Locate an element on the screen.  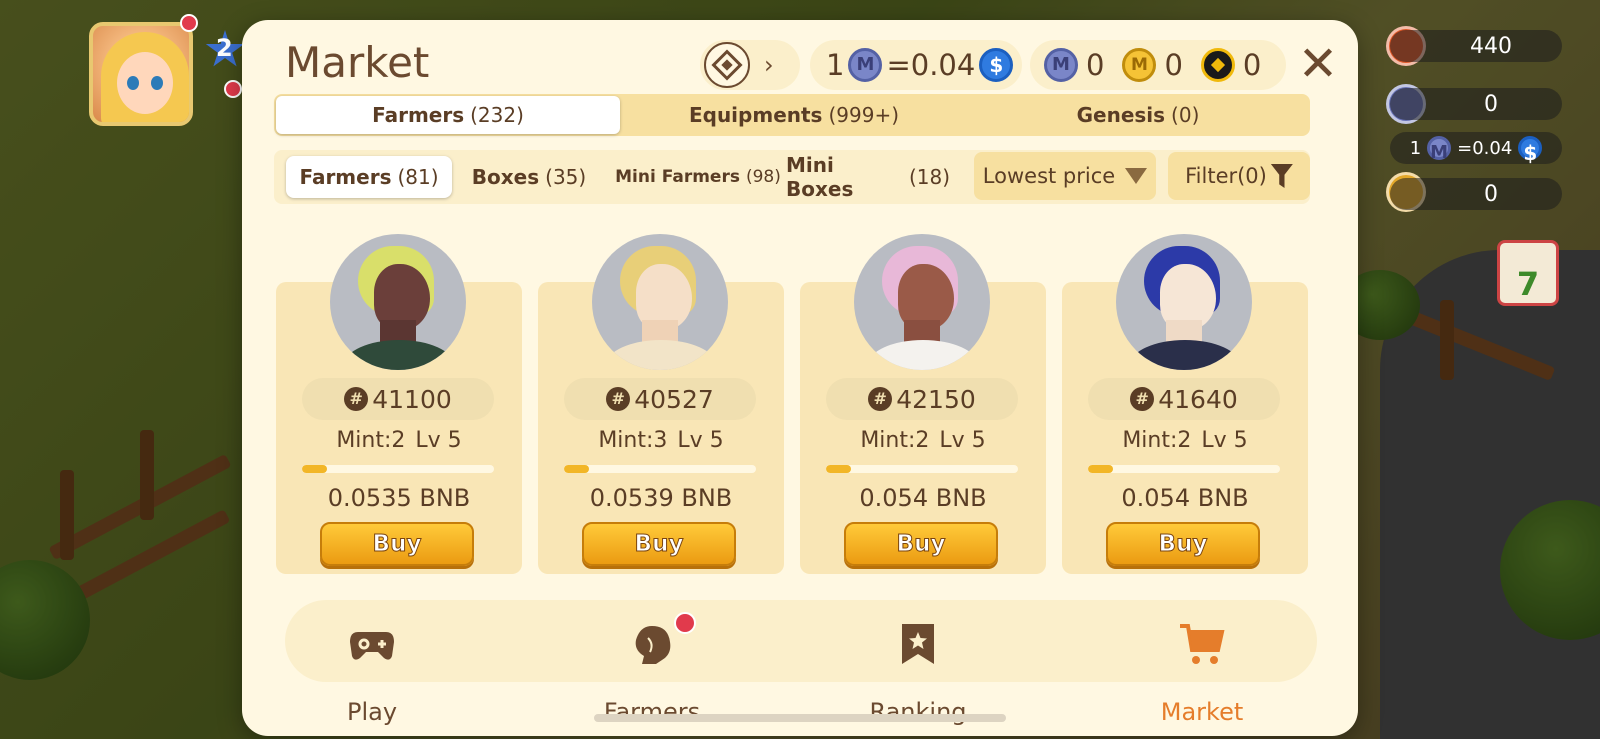
farmer-card: #42150 Mint:2 Lv 5 0.054 BNB Buy is located at coordinates (923, 404).